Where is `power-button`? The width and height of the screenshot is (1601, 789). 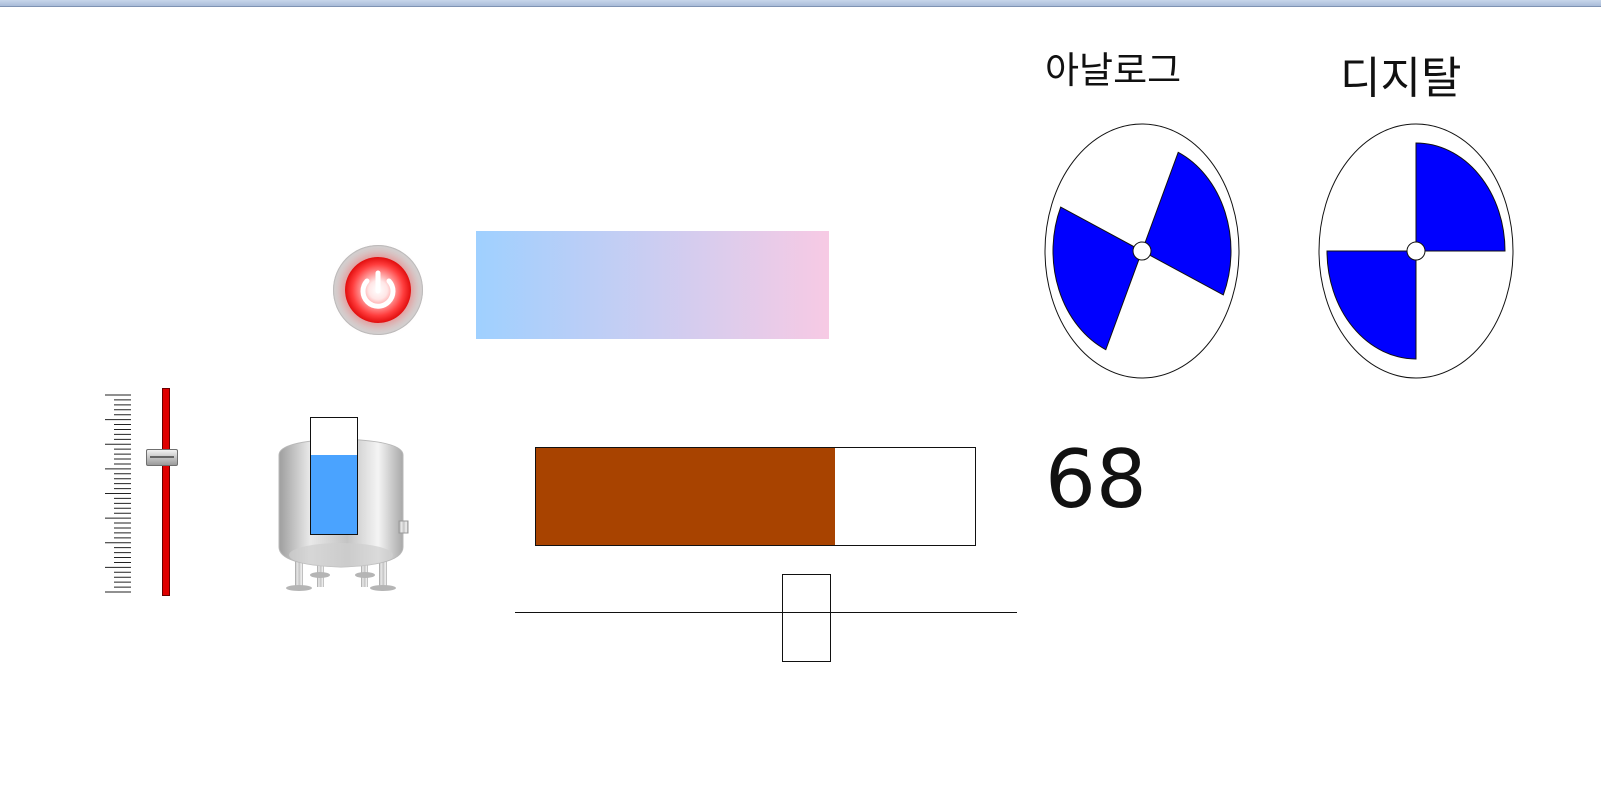 power-button is located at coordinates (378, 290).